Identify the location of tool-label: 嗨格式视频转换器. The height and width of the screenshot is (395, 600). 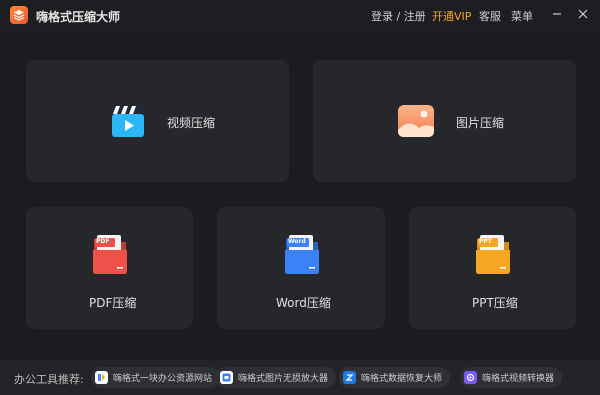
(518, 379).